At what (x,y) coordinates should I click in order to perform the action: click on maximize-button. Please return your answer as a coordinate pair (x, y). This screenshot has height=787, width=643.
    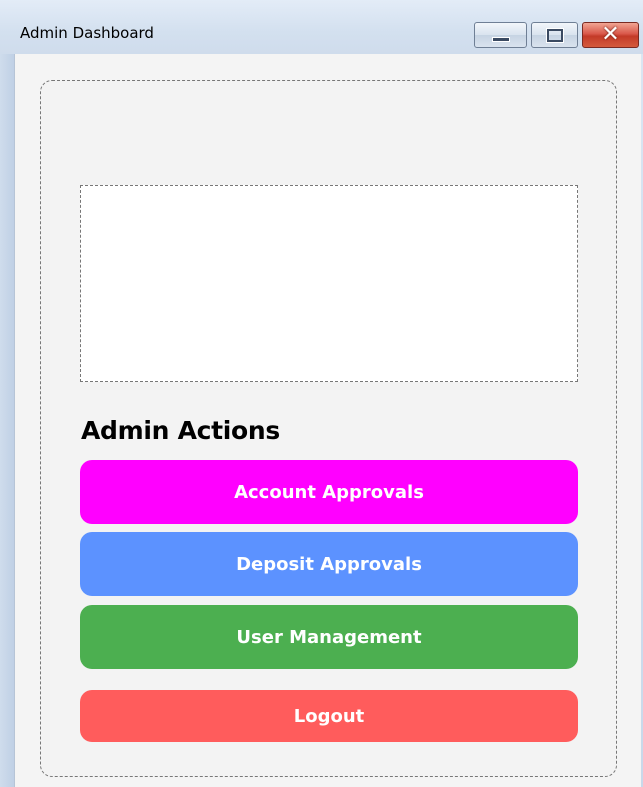
    Looking at the image, I should click on (554, 35).